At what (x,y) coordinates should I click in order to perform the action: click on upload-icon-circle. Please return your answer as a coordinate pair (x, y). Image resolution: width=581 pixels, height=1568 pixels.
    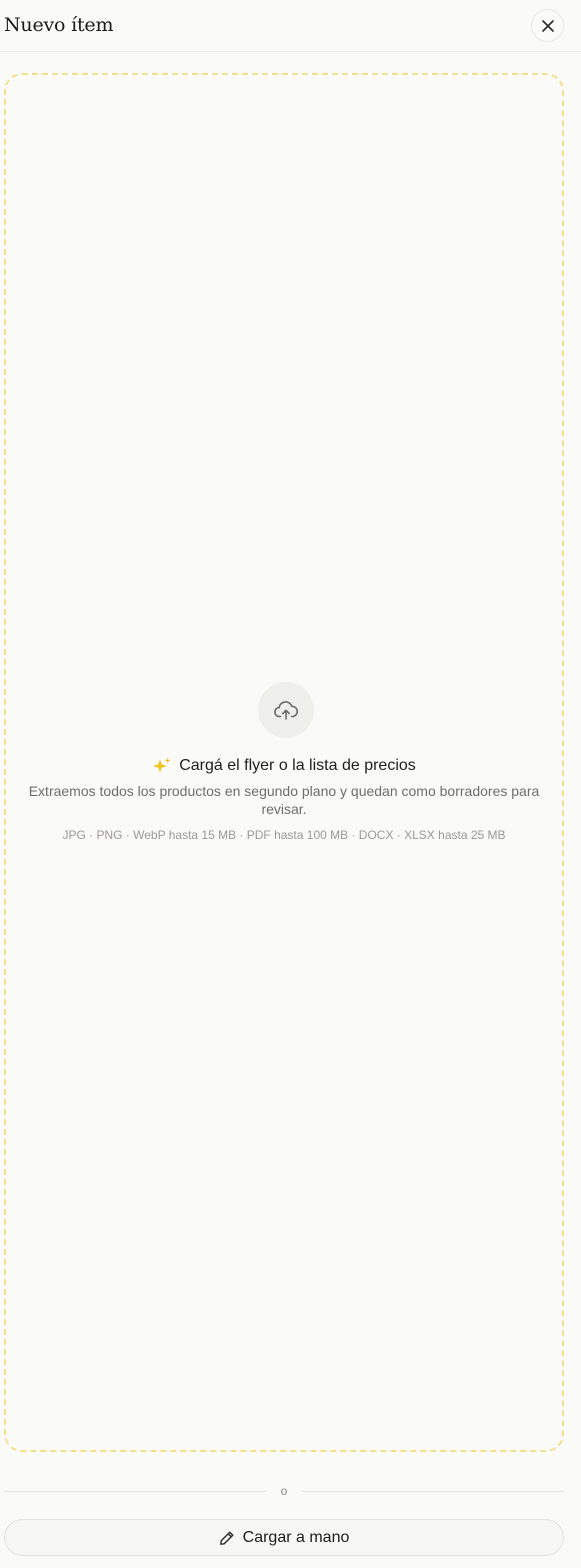
    Looking at the image, I should click on (286, 710).